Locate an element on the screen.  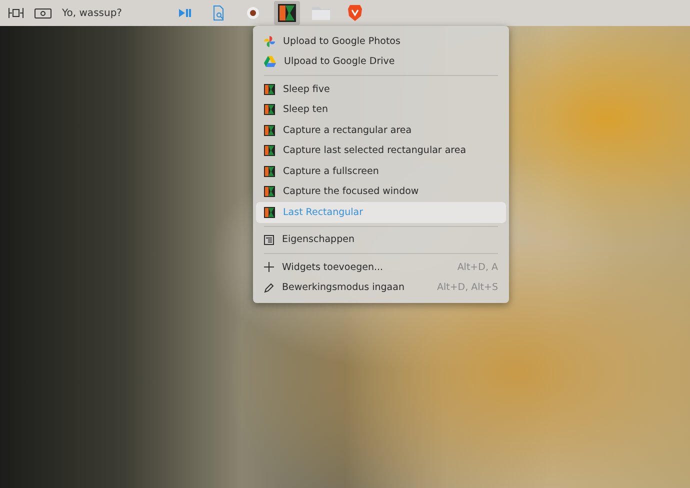
menu-item-label: Sleep five is located at coordinates (307, 89).